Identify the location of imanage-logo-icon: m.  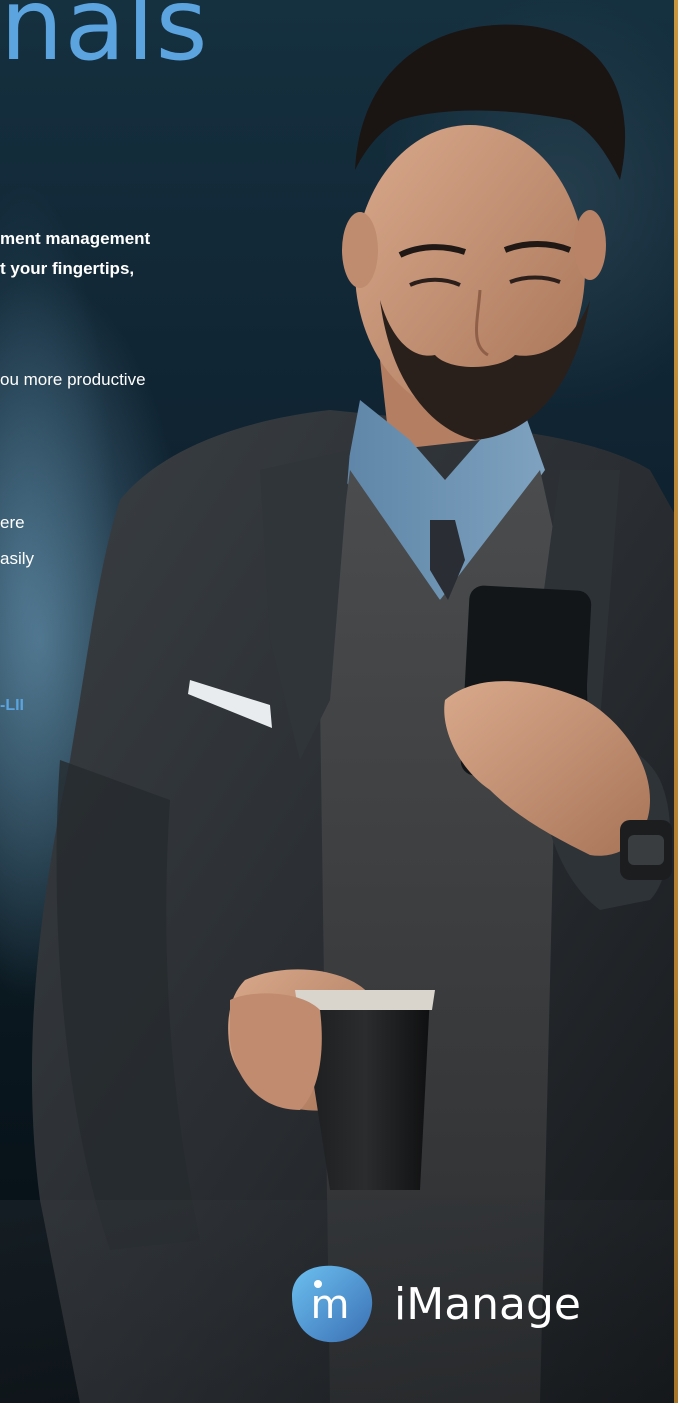
(332, 1304).